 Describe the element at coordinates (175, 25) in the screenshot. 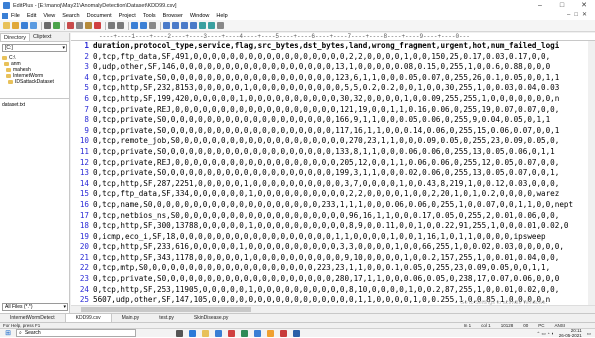

I see `ruler-icon` at that location.